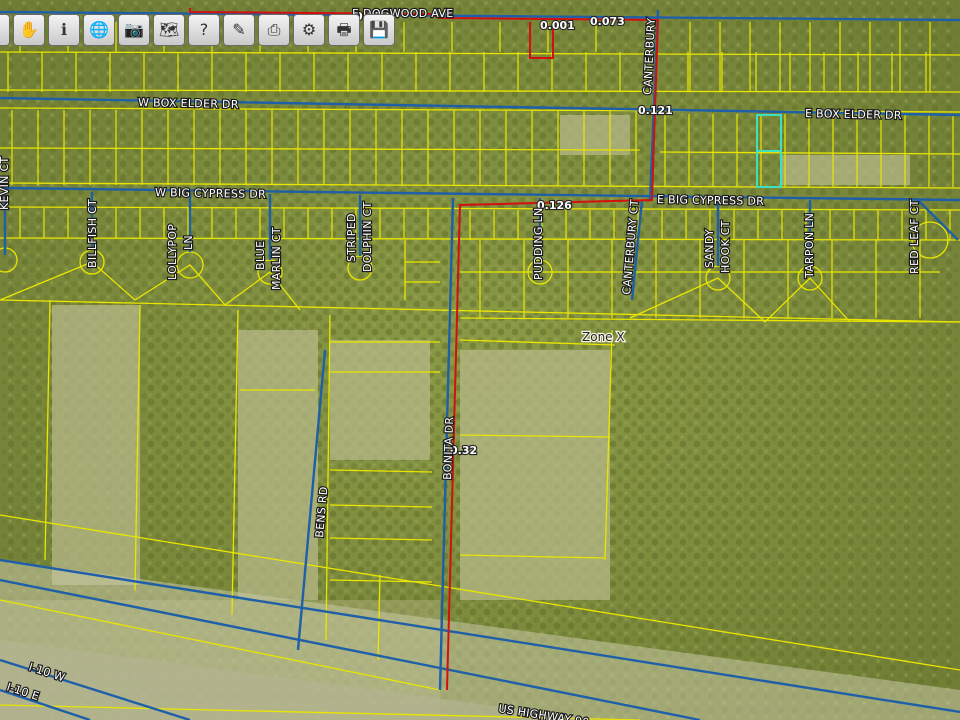  I want to click on help-button: ?, so click(204, 30).